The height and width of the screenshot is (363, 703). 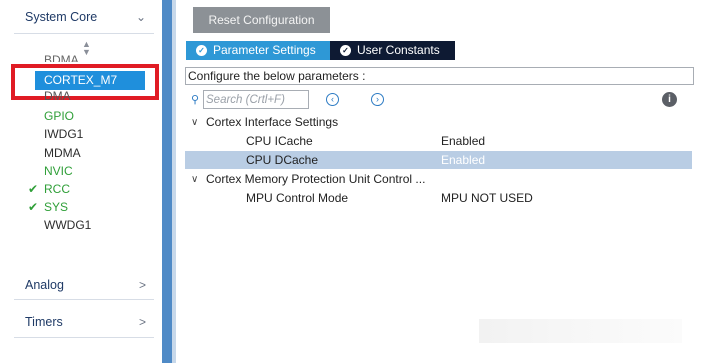 I want to click on panel-splitter, so click(x=167, y=181).